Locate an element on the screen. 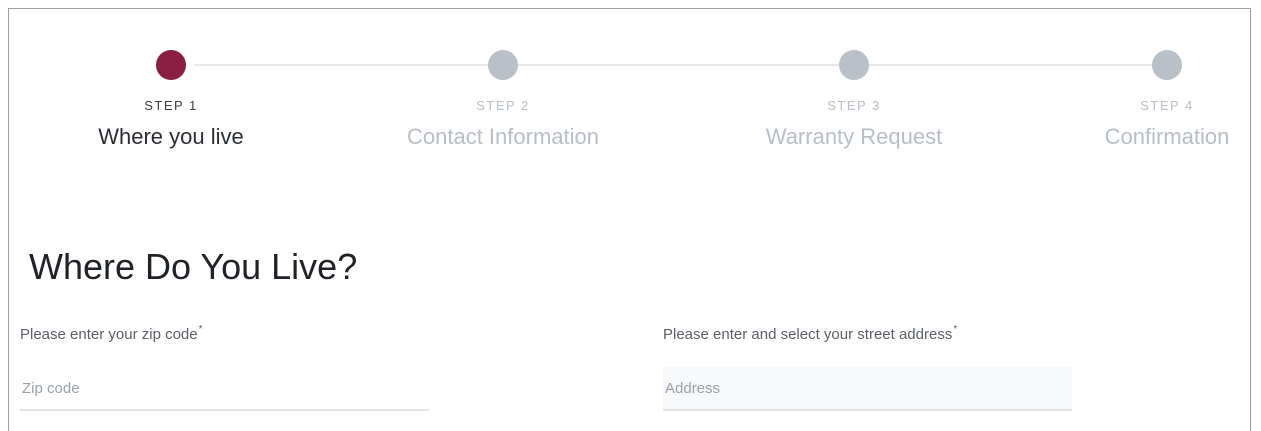 This screenshot has height=431, width=1261. address-required-mark: * is located at coordinates (955, 329).